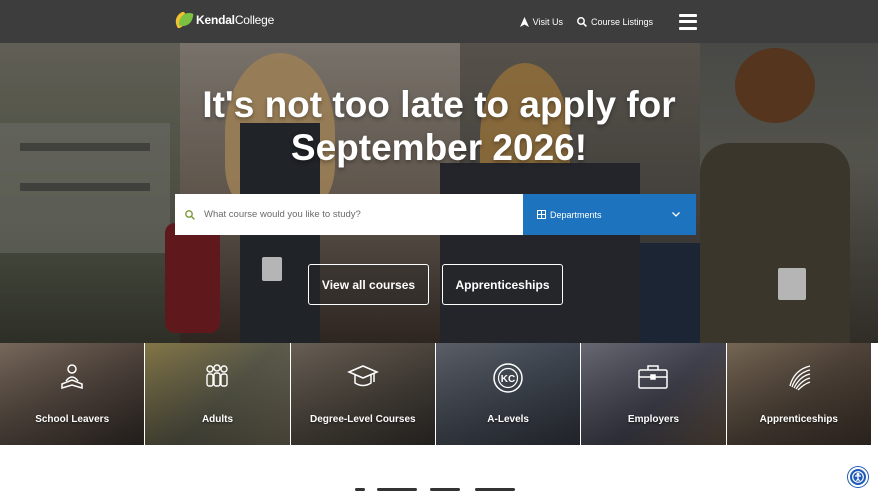 The height and width of the screenshot is (494, 878). Describe the element at coordinates (440, 491) in the screenshot. I see `section-heading-cutoff` at that location.